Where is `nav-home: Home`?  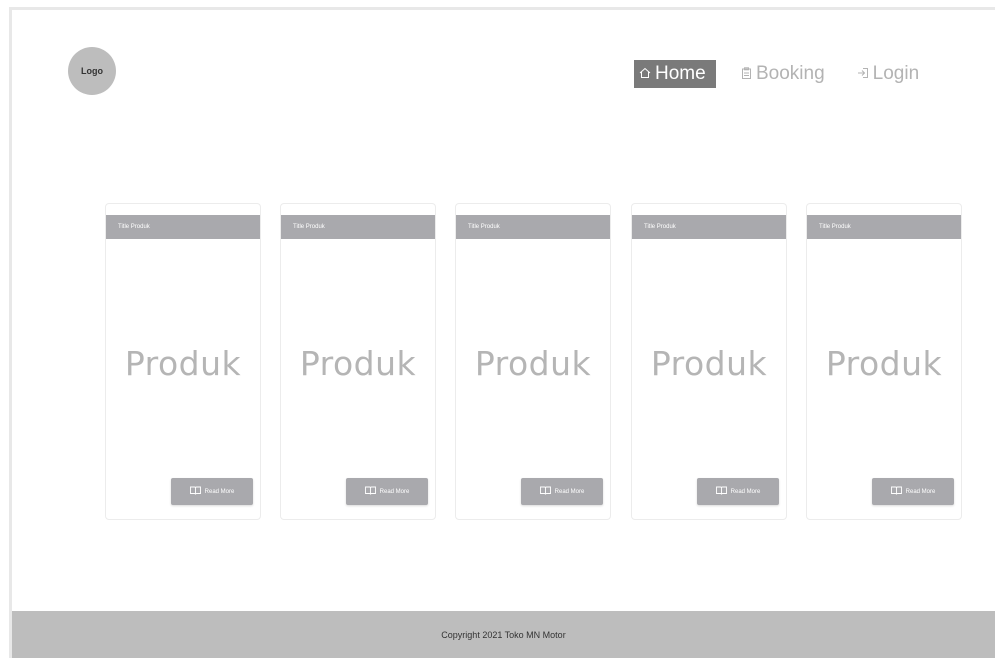 nav-home: Home is located at coordinates (675, 74).